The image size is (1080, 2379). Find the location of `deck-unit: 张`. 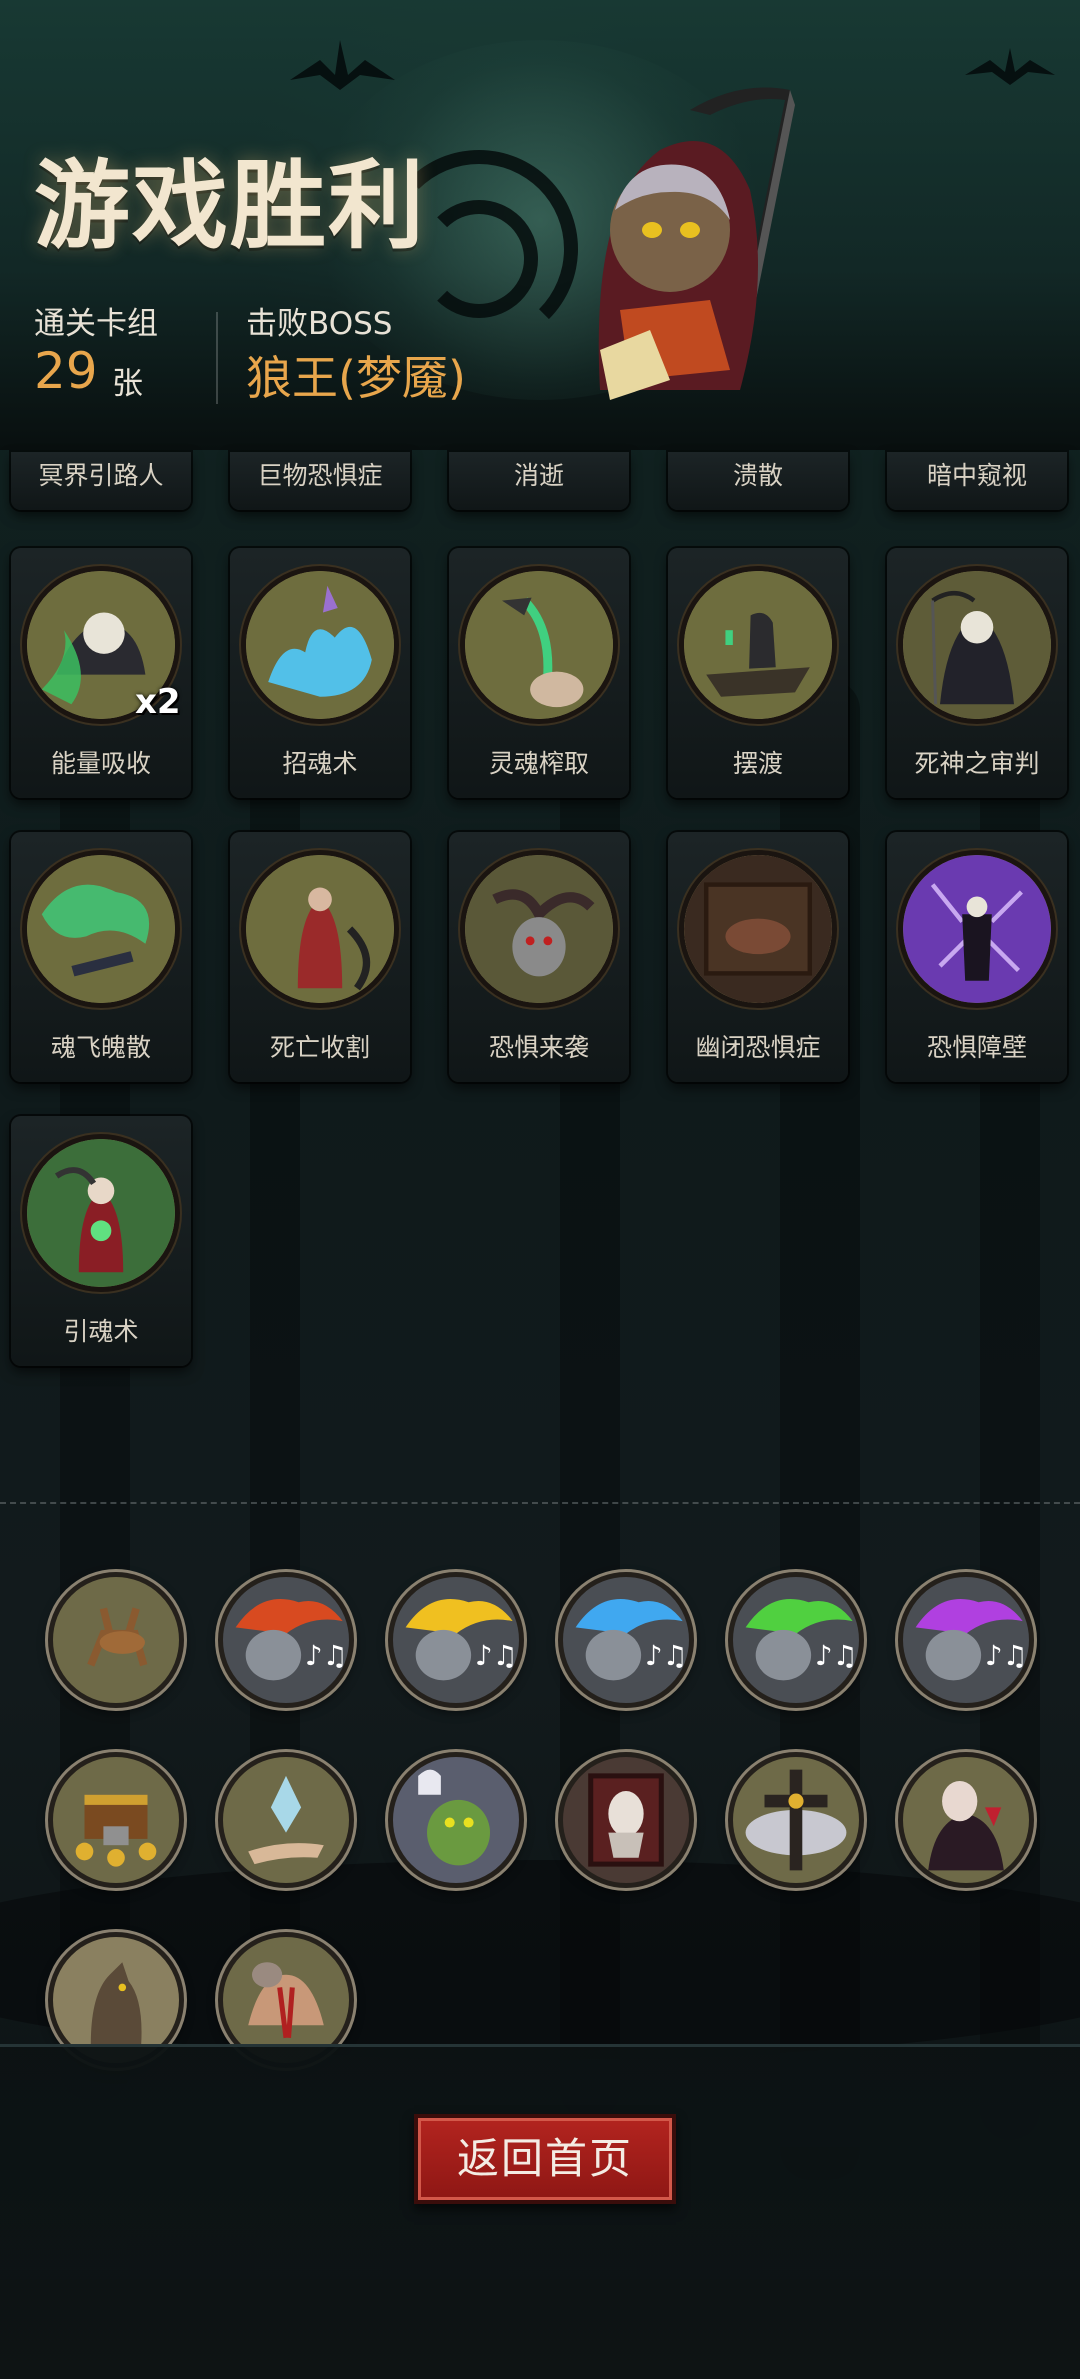

deck-unit: 张 is located at coordinates (127, 384).